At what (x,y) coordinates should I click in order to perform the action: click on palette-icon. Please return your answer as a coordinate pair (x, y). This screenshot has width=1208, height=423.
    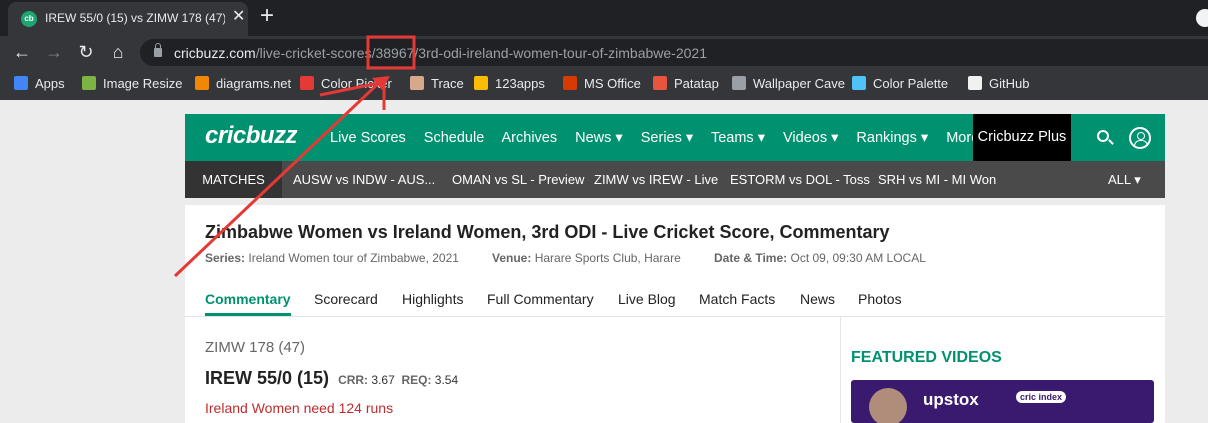
    Looking at the image, I should click on (859, 83).